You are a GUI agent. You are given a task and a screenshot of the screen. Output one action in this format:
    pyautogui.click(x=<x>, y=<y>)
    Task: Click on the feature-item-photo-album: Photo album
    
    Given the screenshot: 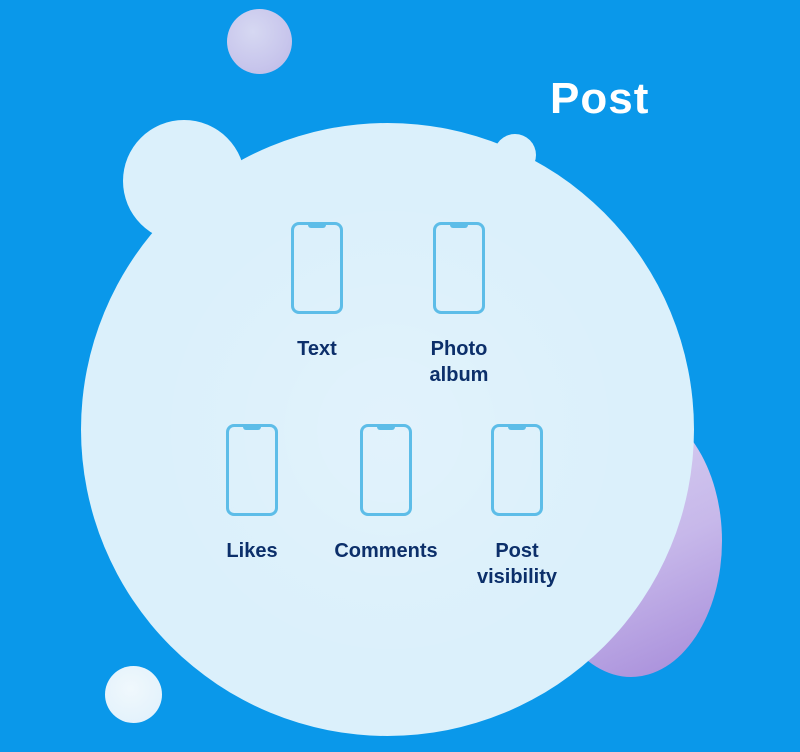 What is the action you would take?
    pyautogui.click(x=459, y=305)
    